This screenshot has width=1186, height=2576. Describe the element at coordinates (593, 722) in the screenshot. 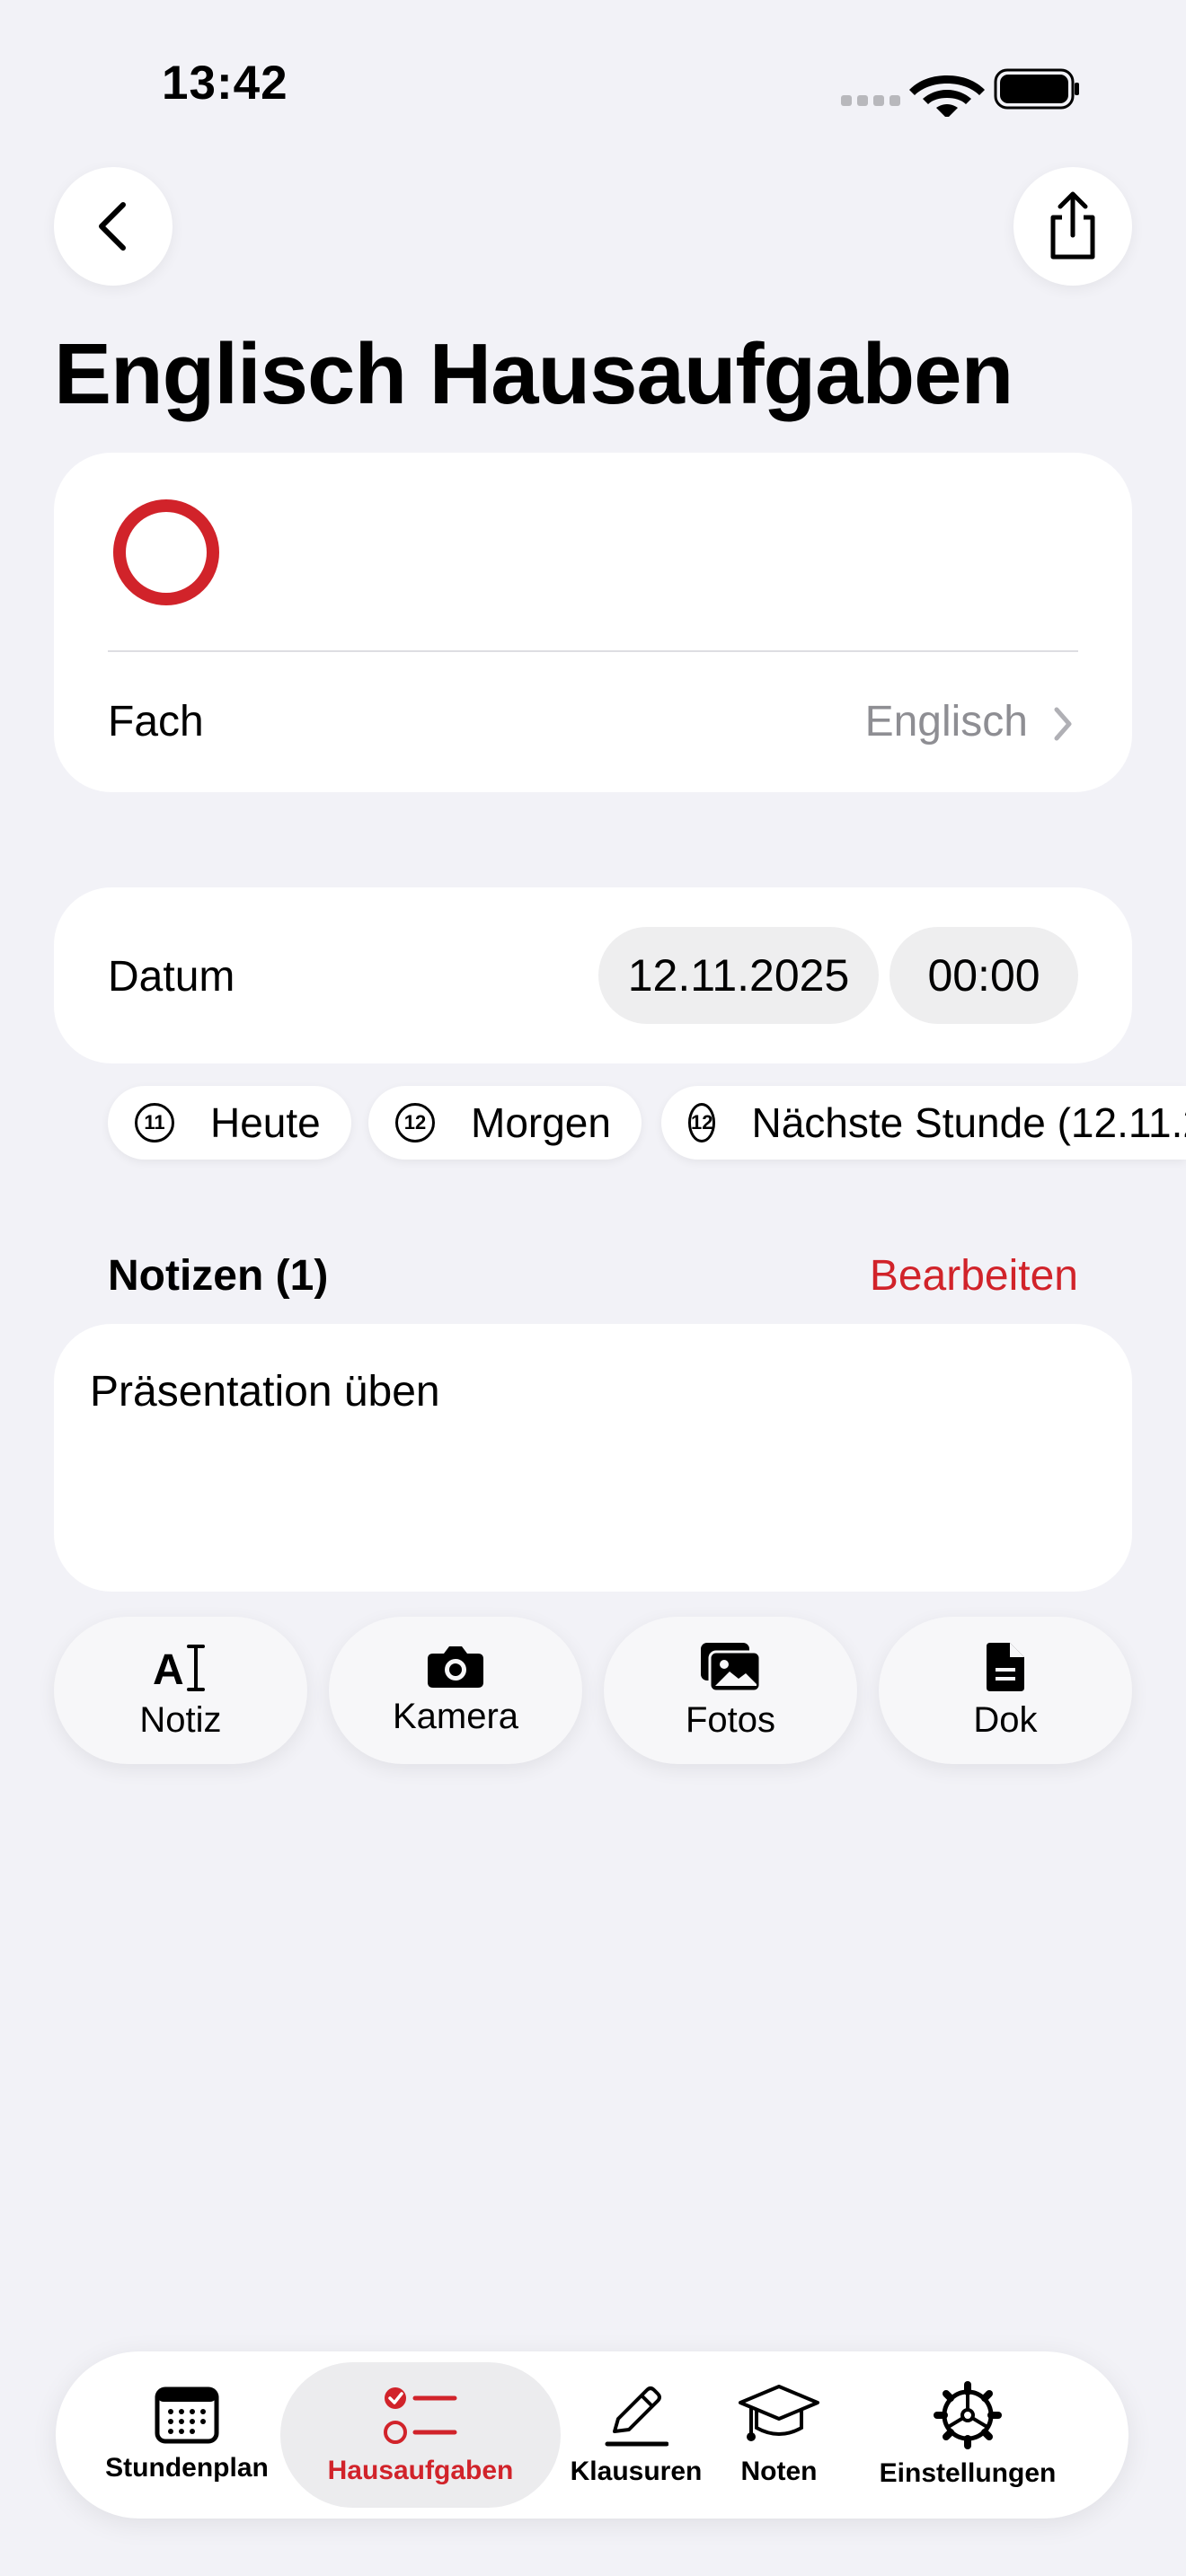

I see `subject-row: Fach Englisch` at that location.